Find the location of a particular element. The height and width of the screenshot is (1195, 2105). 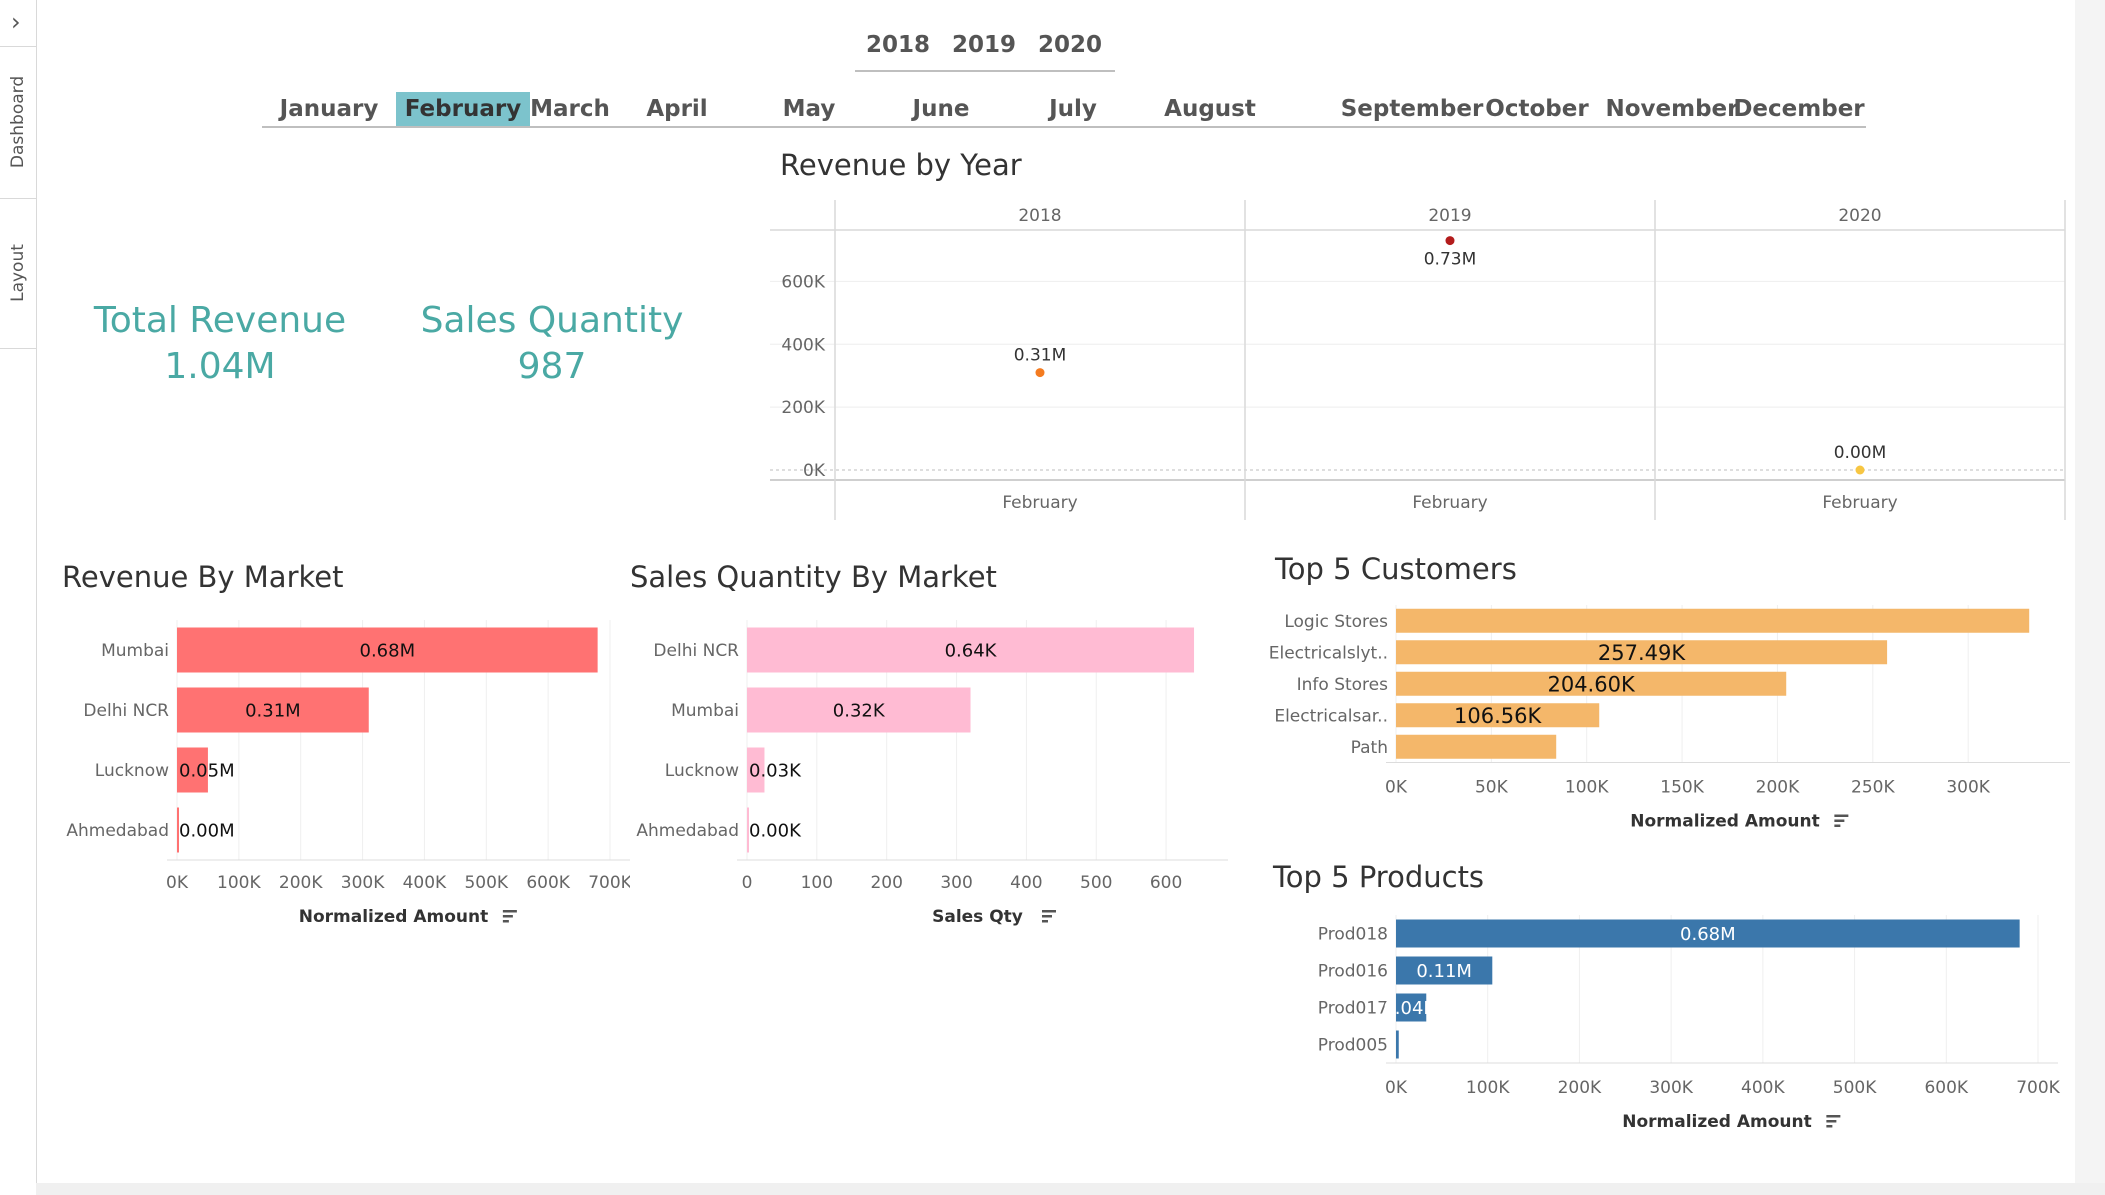

year-filter-item: 2019 is located at coordinates (984, 45).